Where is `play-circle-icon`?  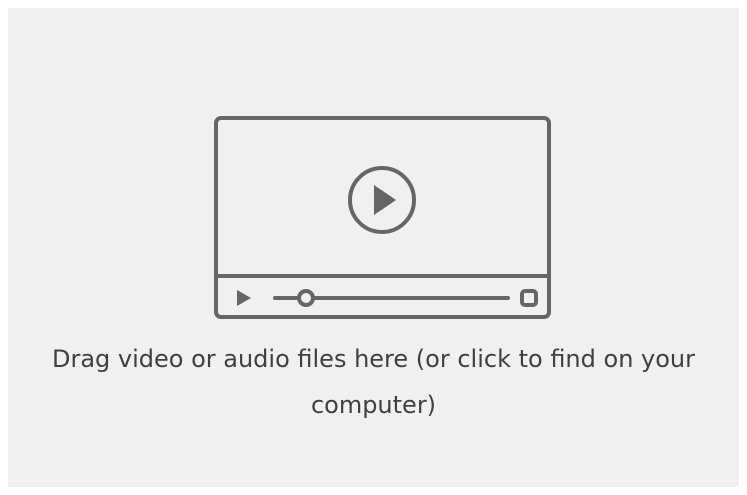 play-circle-icon is located at coordinates (382, 200).